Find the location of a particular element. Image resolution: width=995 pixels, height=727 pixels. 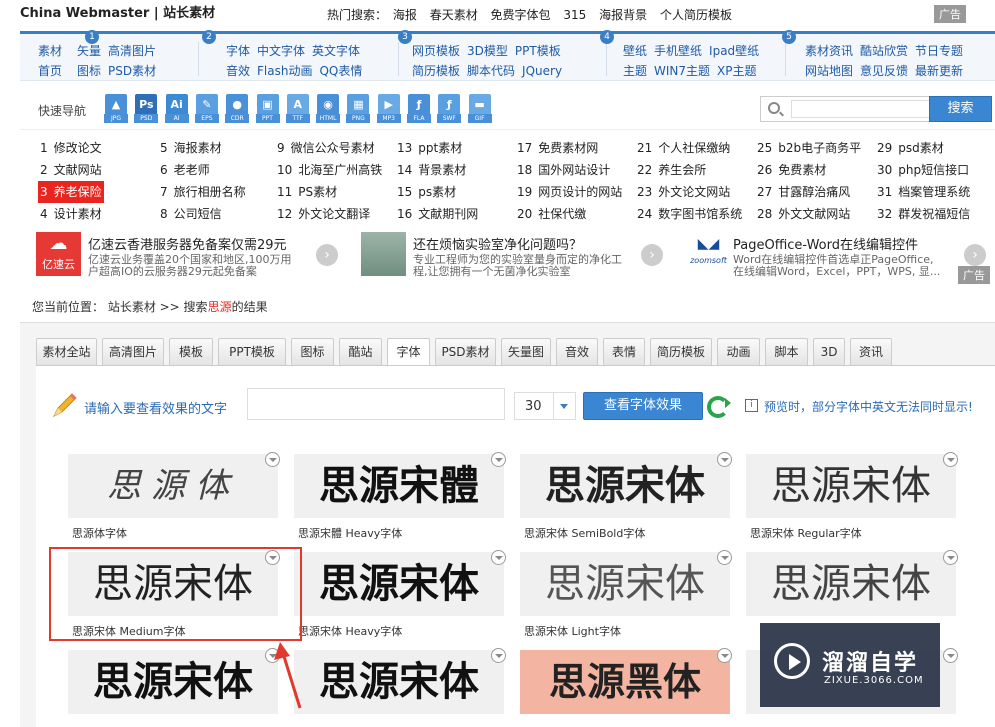

hot-search-term: 315 is located at coordinates (574, 15).